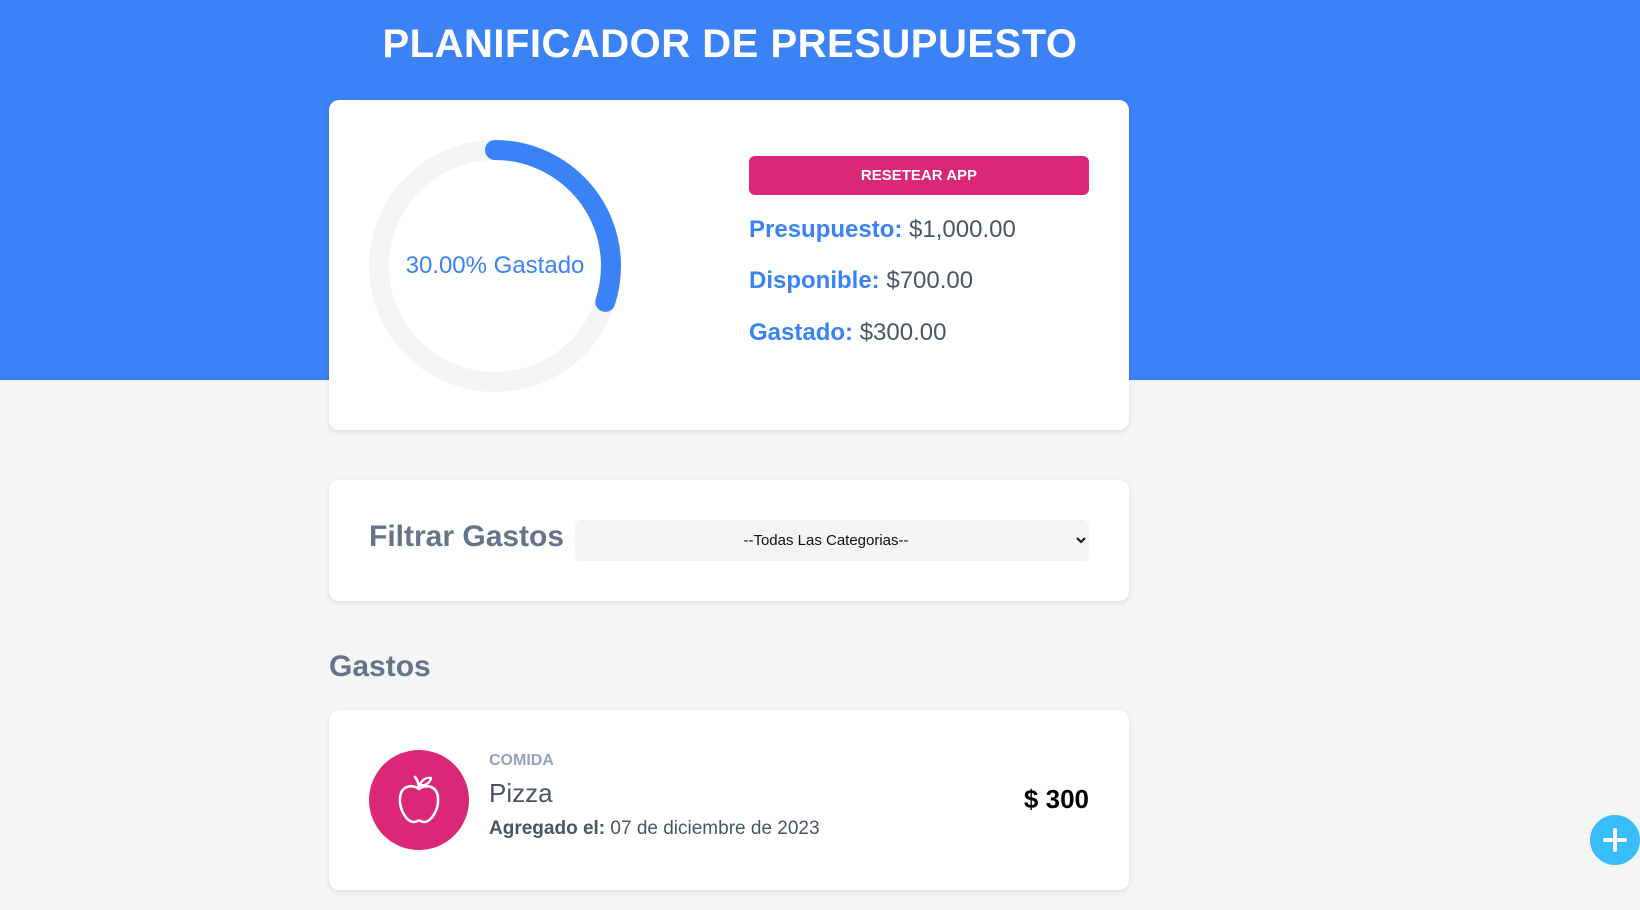 This screenshot has height=910, width=1640. What do you see at coordinates (730, 44) in the screenshot?
I see `app-title: PLANIFICADOR DE PRESUPUESTO` at bounding box center [730, 44].